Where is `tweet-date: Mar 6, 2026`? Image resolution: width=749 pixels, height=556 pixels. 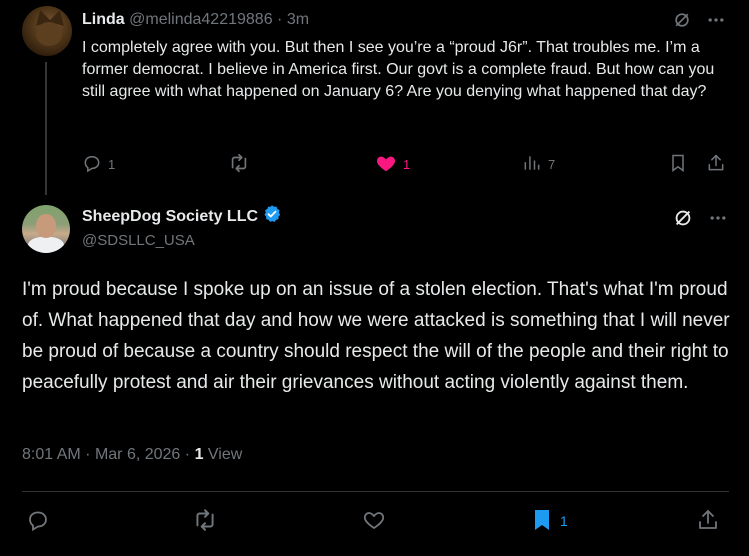
tweet-date: Mar 6, 2026 is located at coordinates (137, 454).